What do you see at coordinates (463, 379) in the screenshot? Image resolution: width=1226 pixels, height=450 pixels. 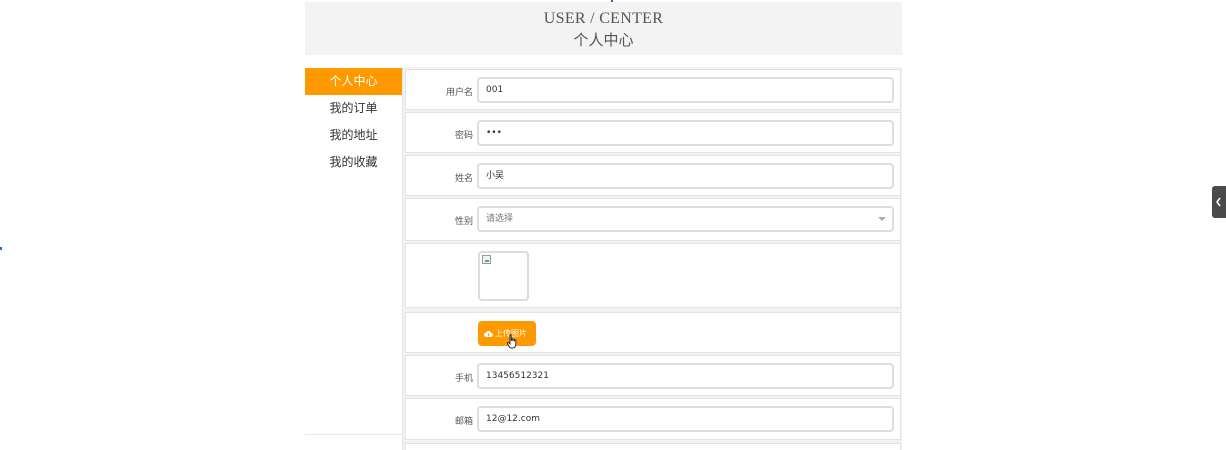 I see `phone-label: 手机` at bounding box center [463, 379].